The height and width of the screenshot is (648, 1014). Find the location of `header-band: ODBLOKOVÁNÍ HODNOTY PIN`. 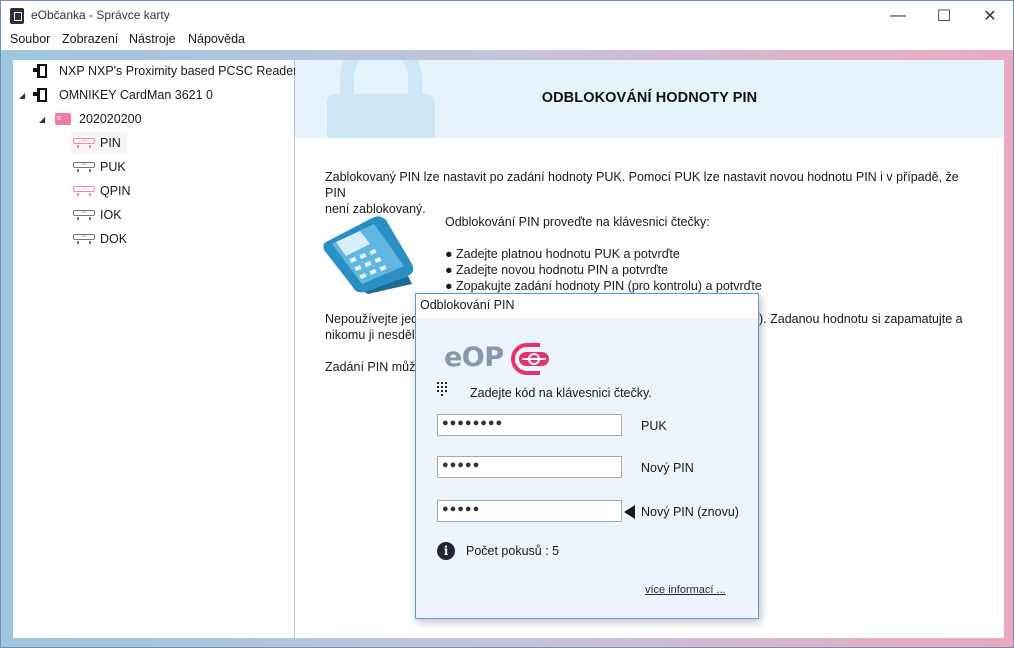

header-band: ODBLOKOVÁNÍ HODNOTY PIN is located at coordinates (649, 99).